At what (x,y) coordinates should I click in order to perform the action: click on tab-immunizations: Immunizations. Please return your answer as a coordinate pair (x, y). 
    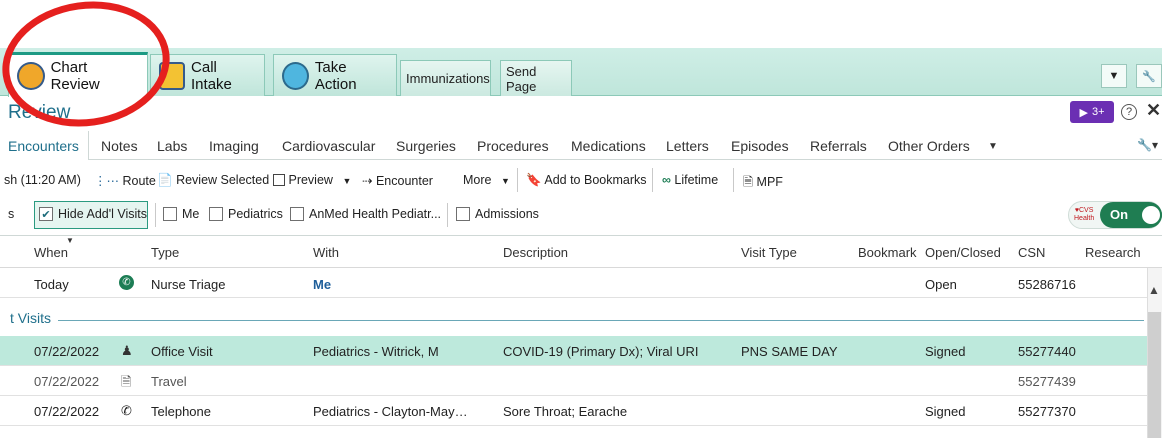
    Looking at the image, I should click on (445, 78).